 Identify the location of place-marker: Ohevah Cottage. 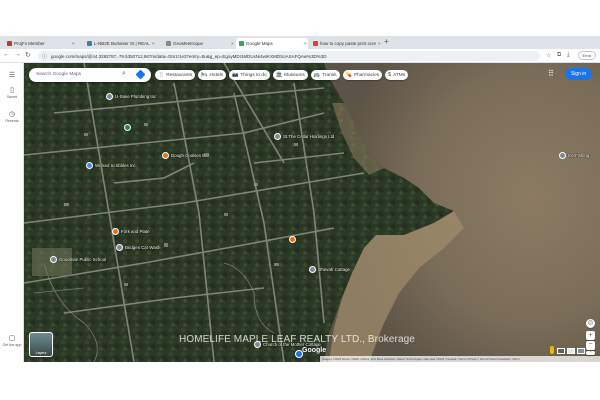
(329, 269).